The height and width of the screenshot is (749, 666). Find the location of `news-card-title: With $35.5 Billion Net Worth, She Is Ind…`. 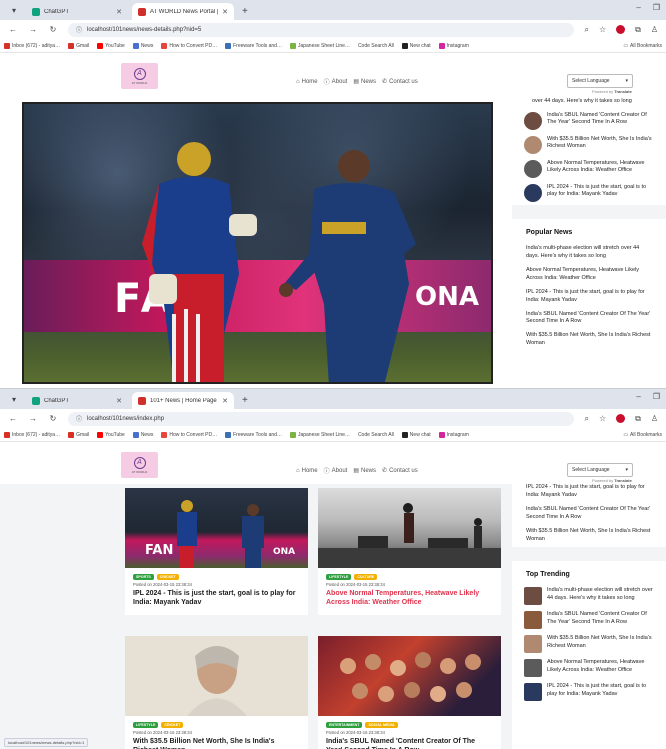

news-card-title: With $35.5 Billion Net Worth, She Is Ind… is located at coordinates (216, 742).